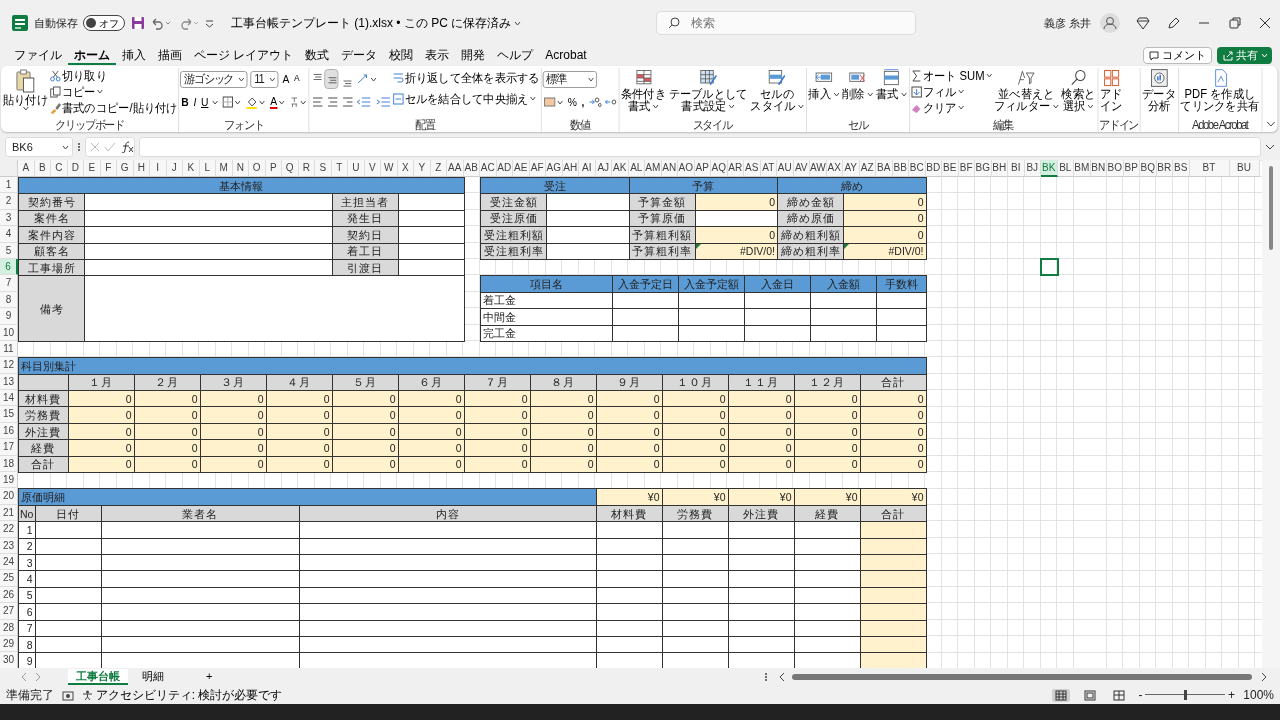 The height and width of the screenshot is (720, 1280). Describe the element at coordinates (1078, 90) in the screenshot. I see `ribbon-command: 検索と 選択` at that location.